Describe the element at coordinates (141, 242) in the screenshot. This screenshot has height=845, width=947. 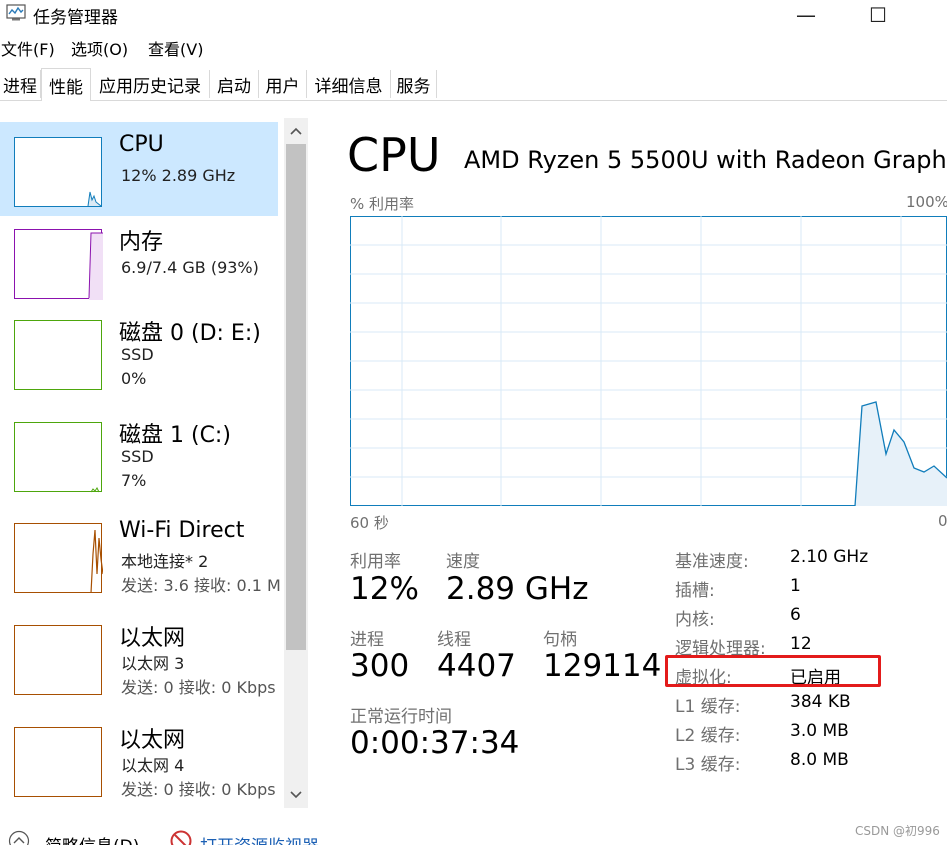
I see `resource-name: 内存` at that location.